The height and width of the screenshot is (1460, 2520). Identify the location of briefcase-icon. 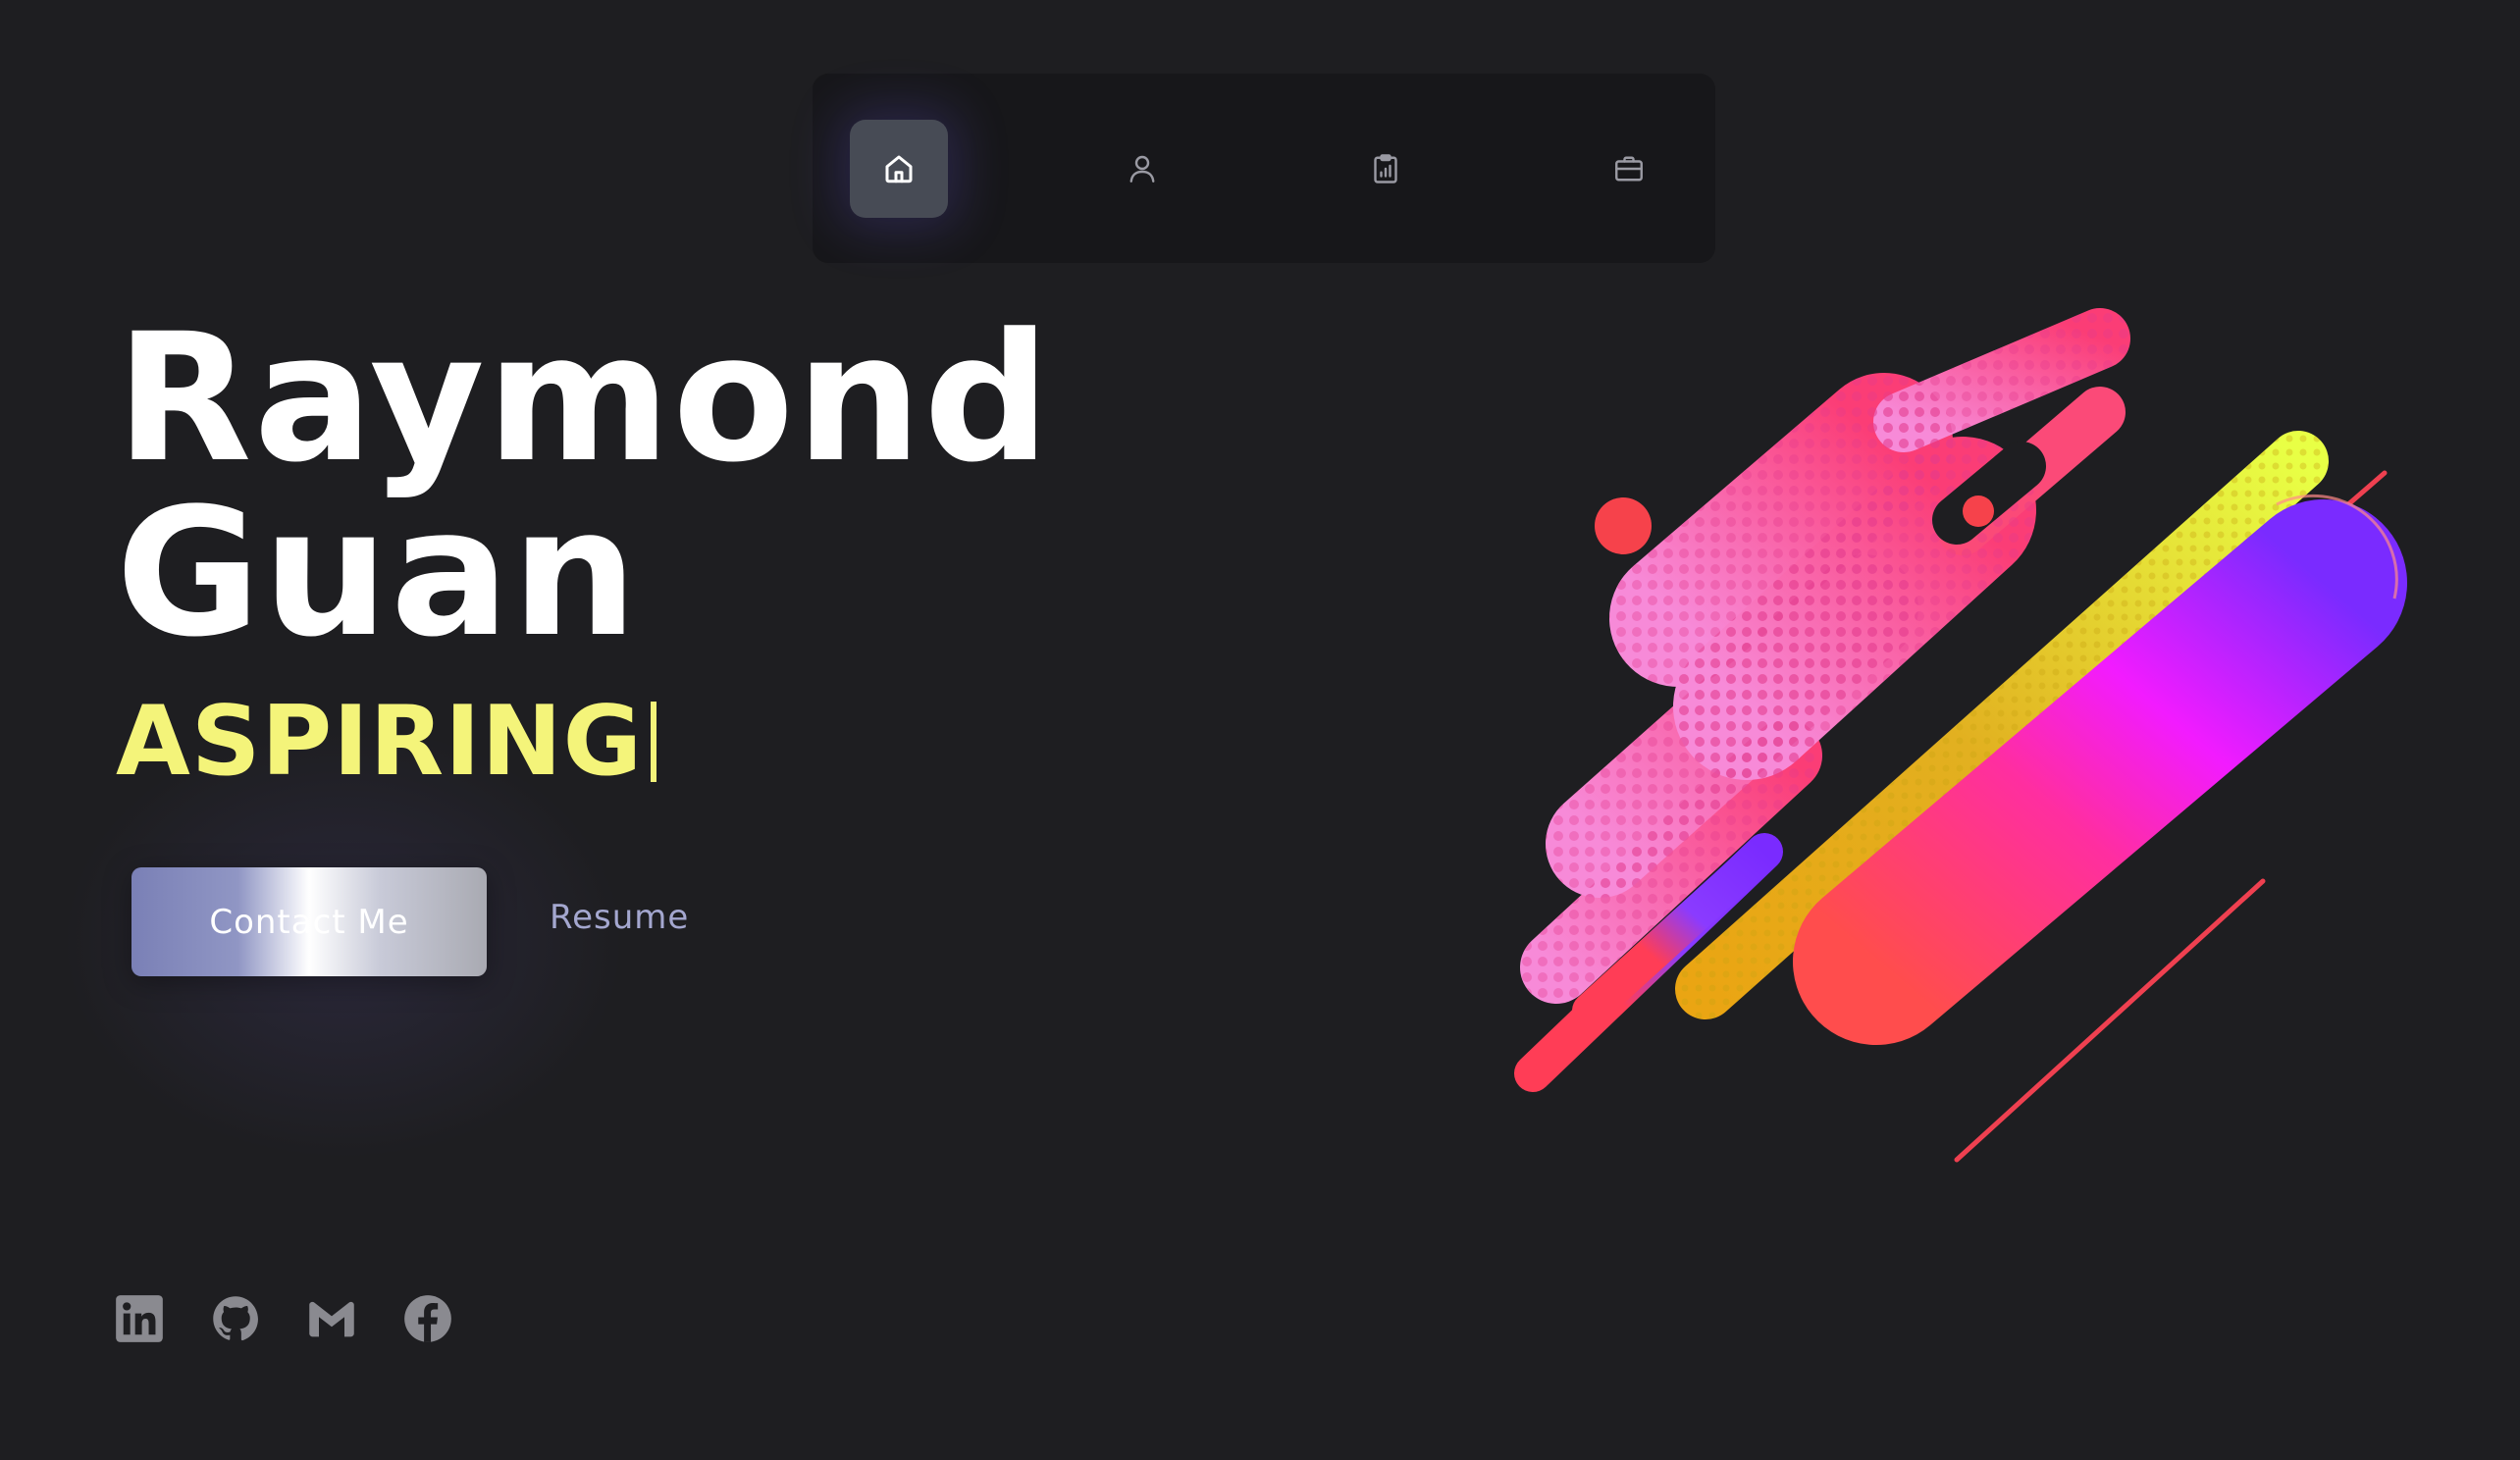
(1629, 169).